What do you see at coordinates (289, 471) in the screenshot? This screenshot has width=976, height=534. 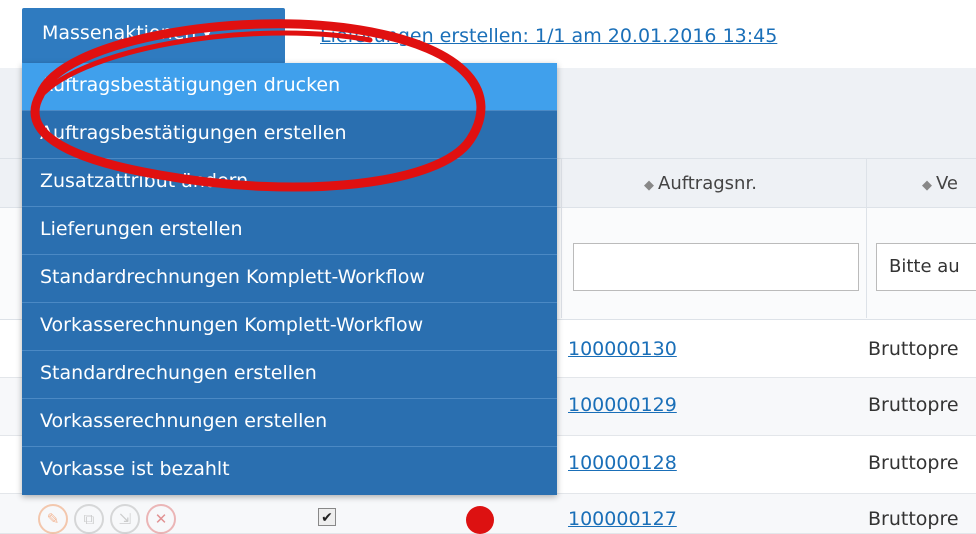 I see `menu-item-prepayment-paid: Vorkasse ist bezahlt` at bounding box center [289, 471].